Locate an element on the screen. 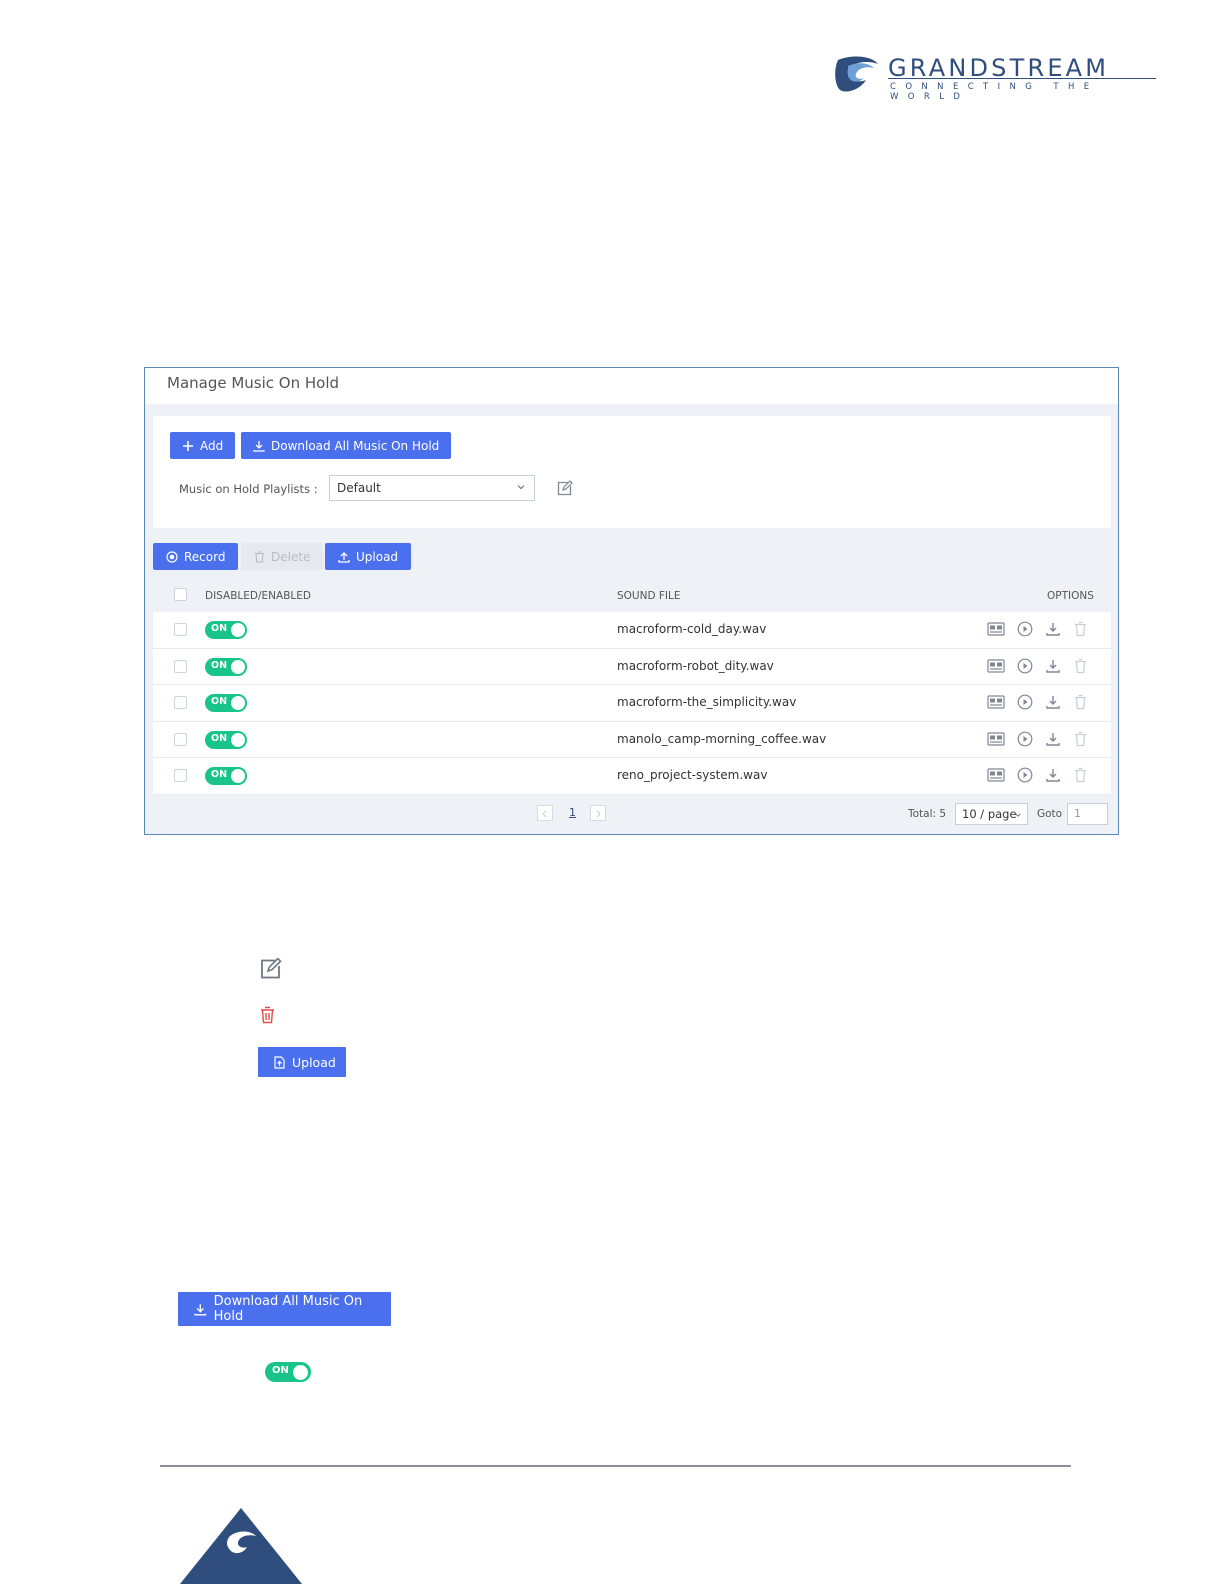  playlist-label: Music on Hold Playlists : is located at coordinates (248, 489).